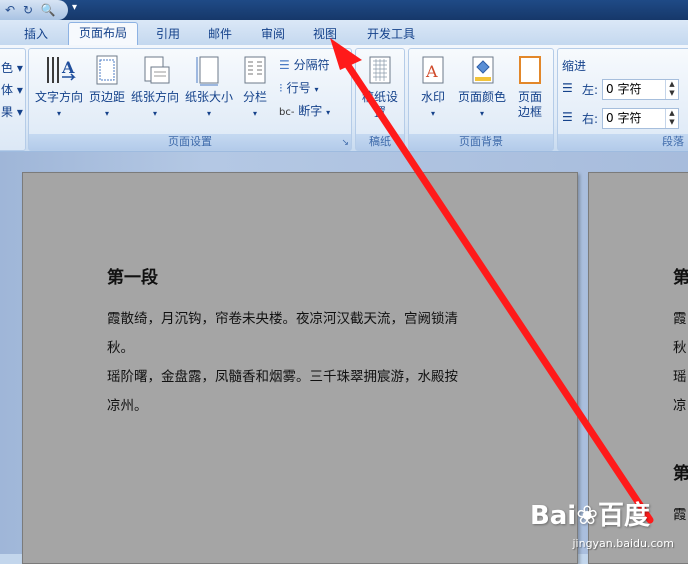  What do you see at coordinates (589, 516) in the screenshot?
I see `baidu-logo: Bai❀百度` at bounding box center [589, 516].